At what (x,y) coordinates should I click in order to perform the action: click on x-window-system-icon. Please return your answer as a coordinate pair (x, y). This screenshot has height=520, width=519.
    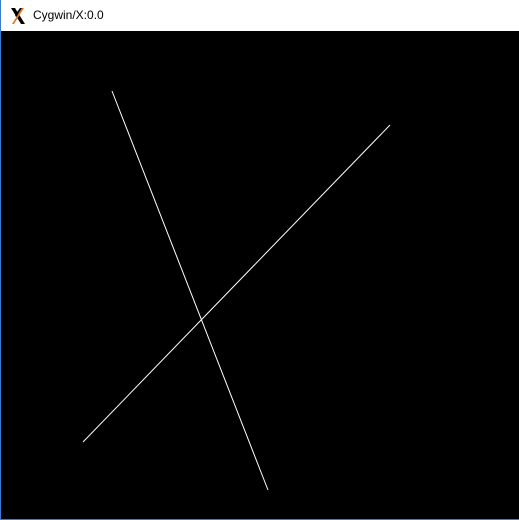
    Looking at the image, I should click on (18, 16).